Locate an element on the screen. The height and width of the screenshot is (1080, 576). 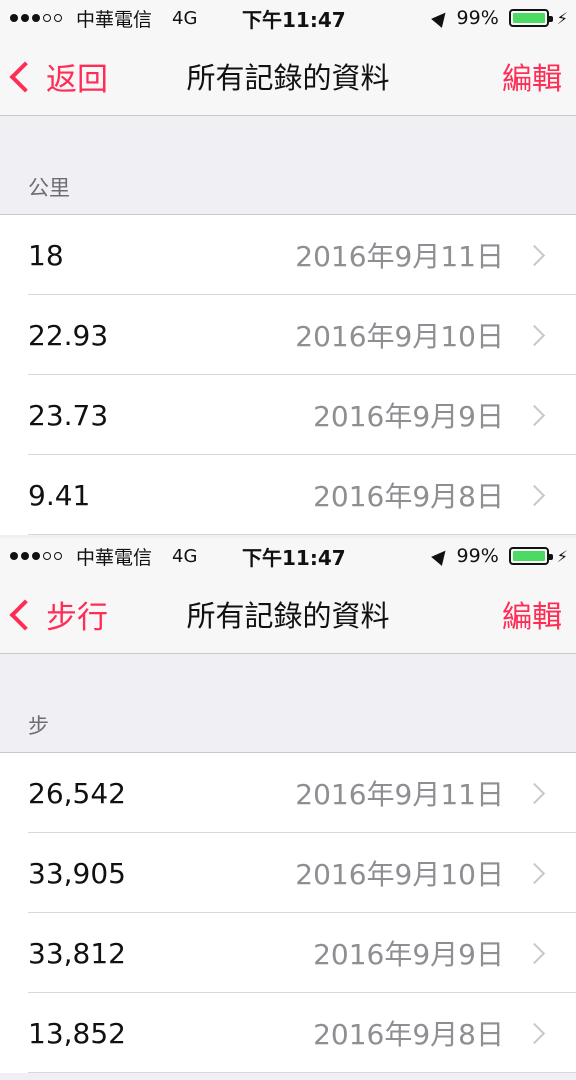
navigation-bar: 返回 所有記錄的資料 編輯 is located at coordinates (288, 76).